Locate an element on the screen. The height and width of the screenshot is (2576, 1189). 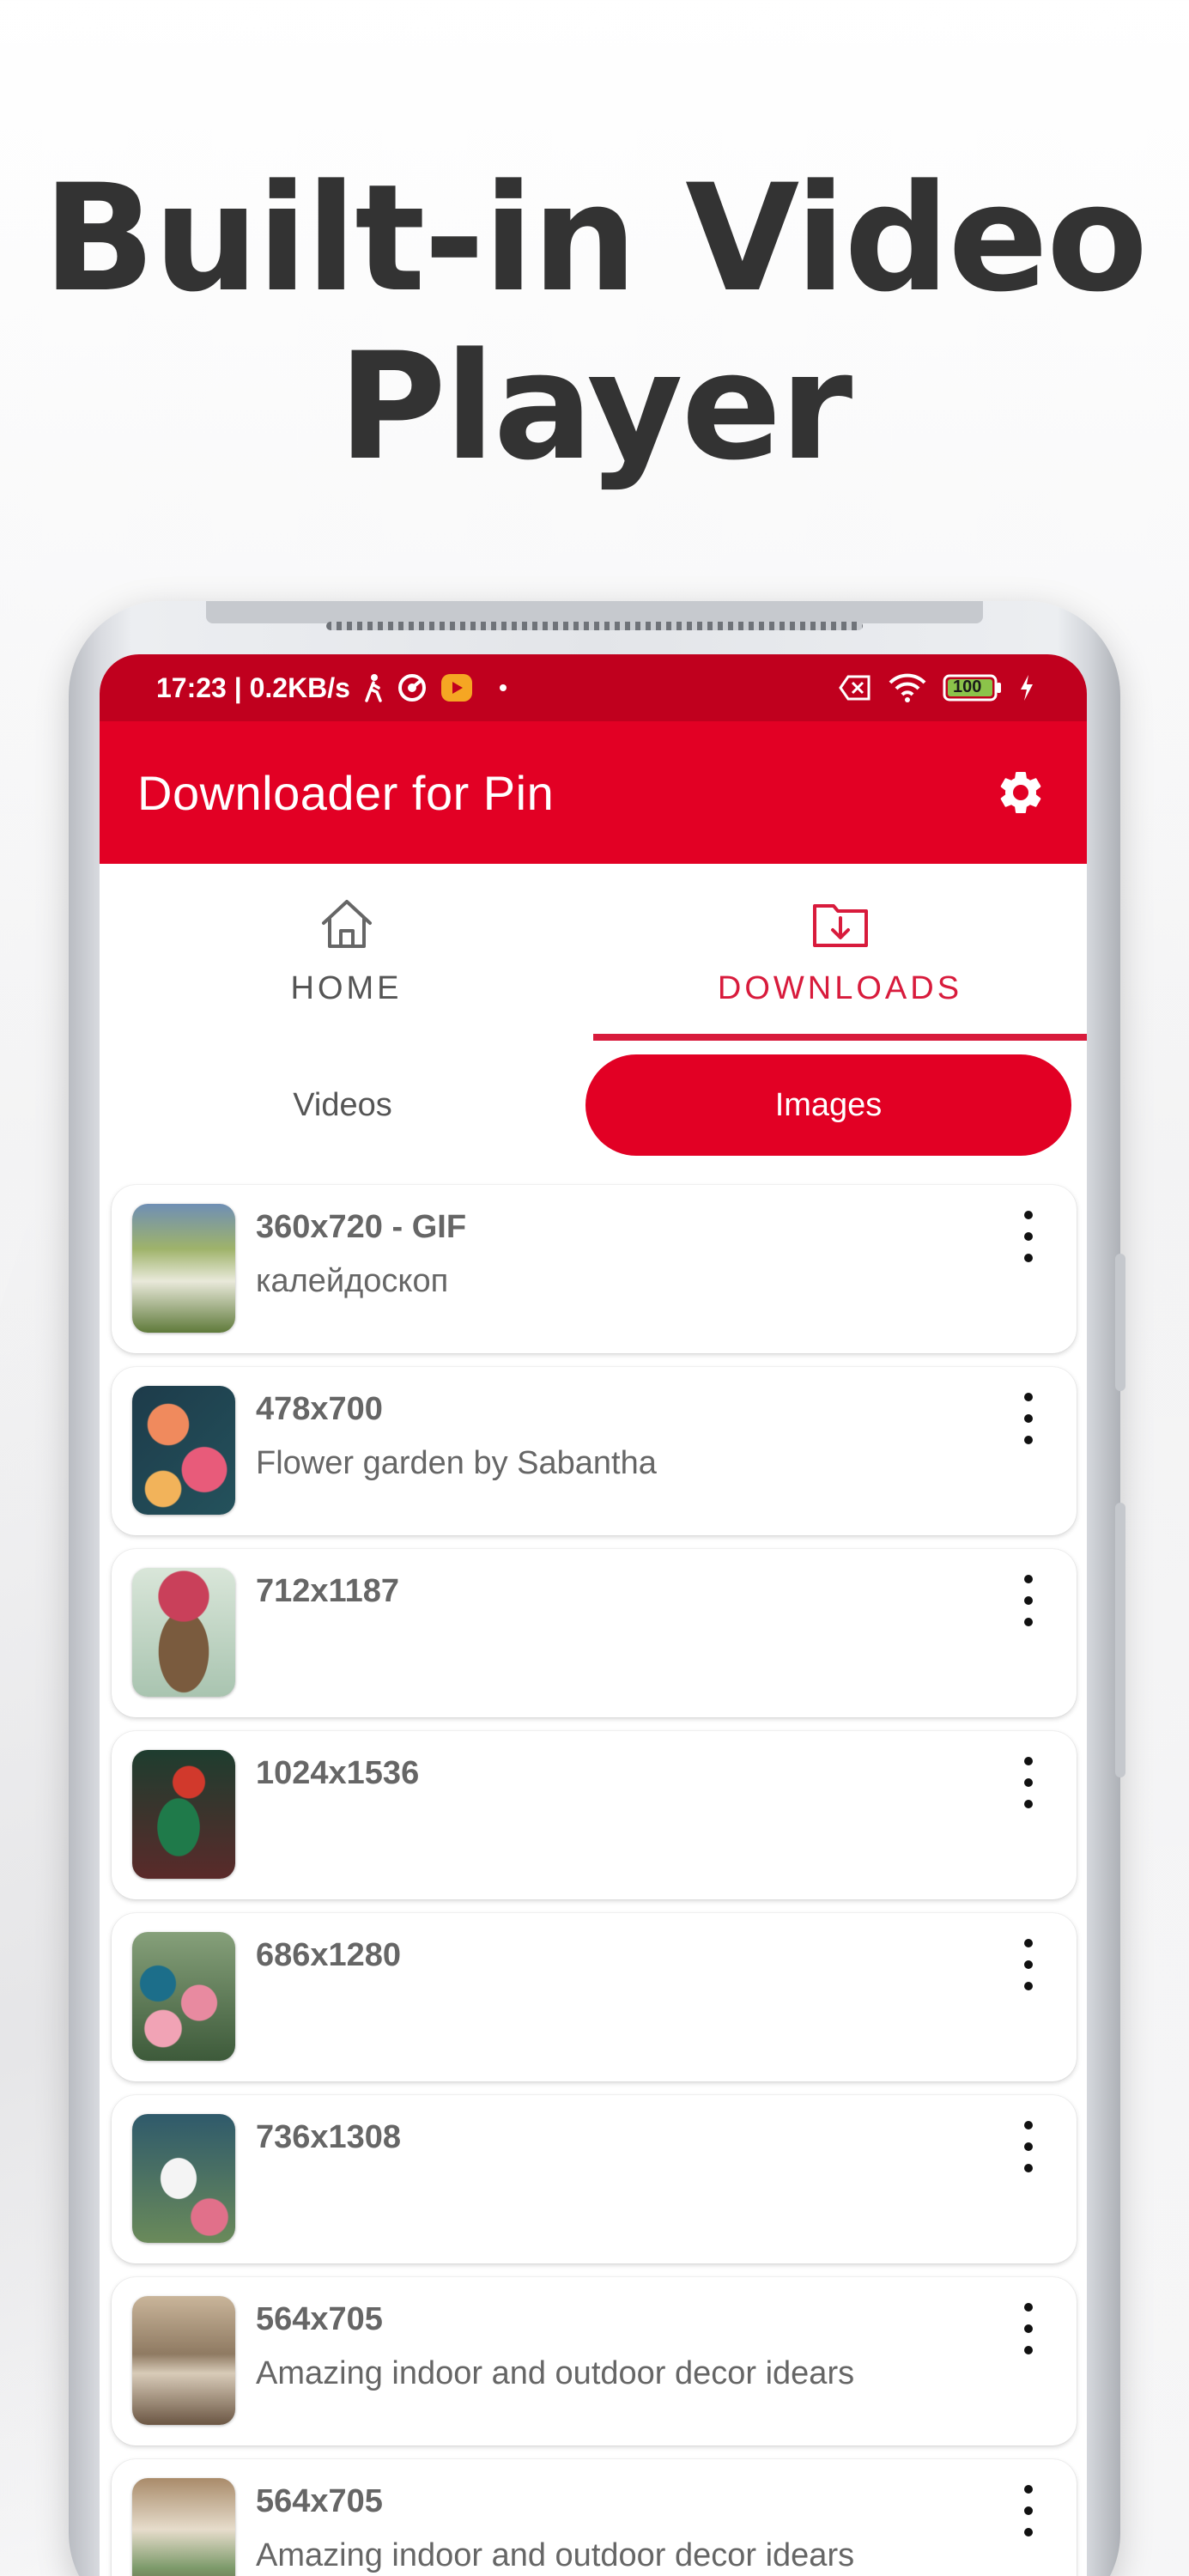
tab-home: HOME is located at coordinates (346, 952).